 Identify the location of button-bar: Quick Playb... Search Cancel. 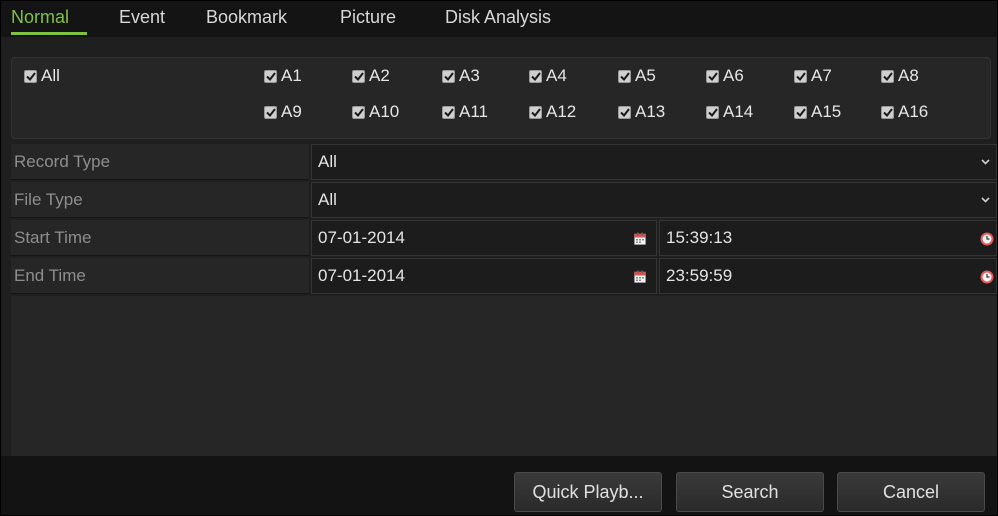
(499, 485).